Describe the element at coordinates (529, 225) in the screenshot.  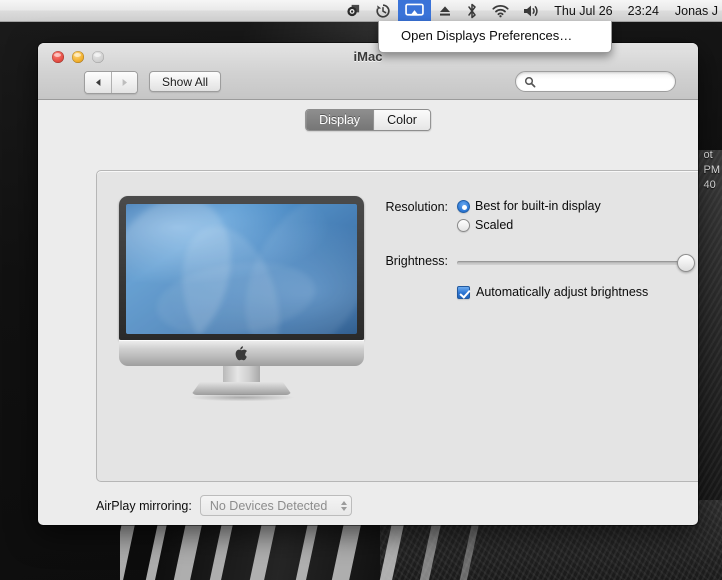
I see `radio-scaled: Scaled` at that location.